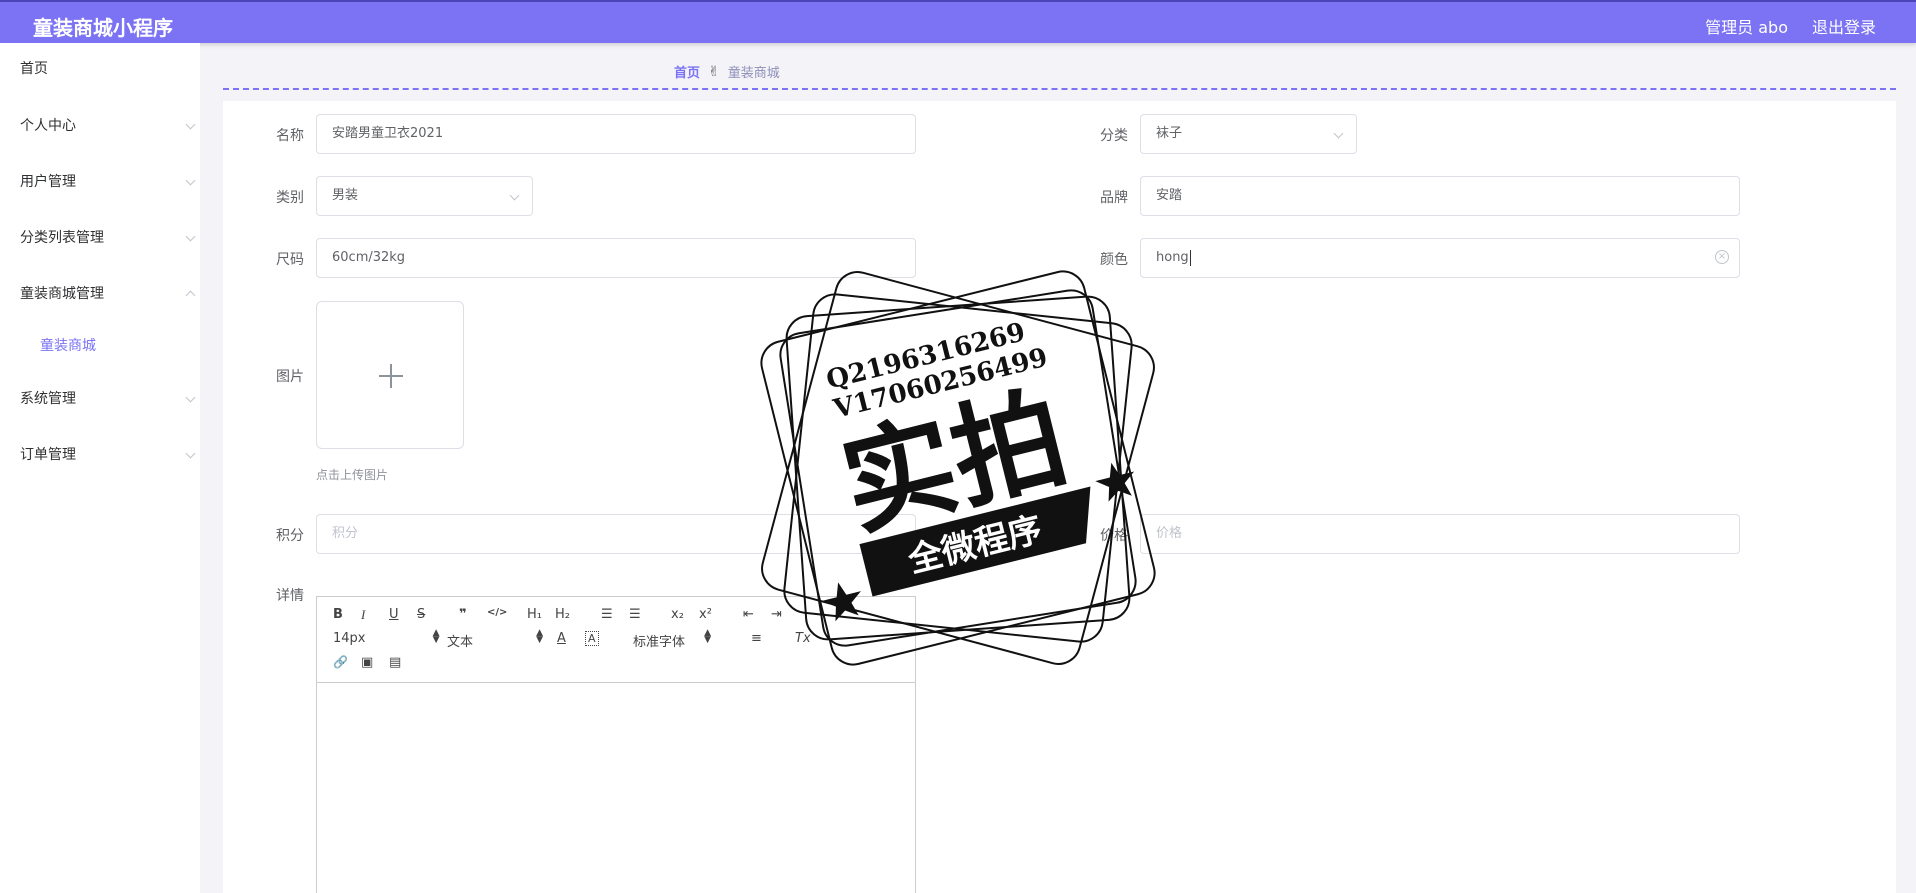 The width and height of the screenshot is (1916, 893). I want to click on plus-icon-stroke, so click(391, 376).